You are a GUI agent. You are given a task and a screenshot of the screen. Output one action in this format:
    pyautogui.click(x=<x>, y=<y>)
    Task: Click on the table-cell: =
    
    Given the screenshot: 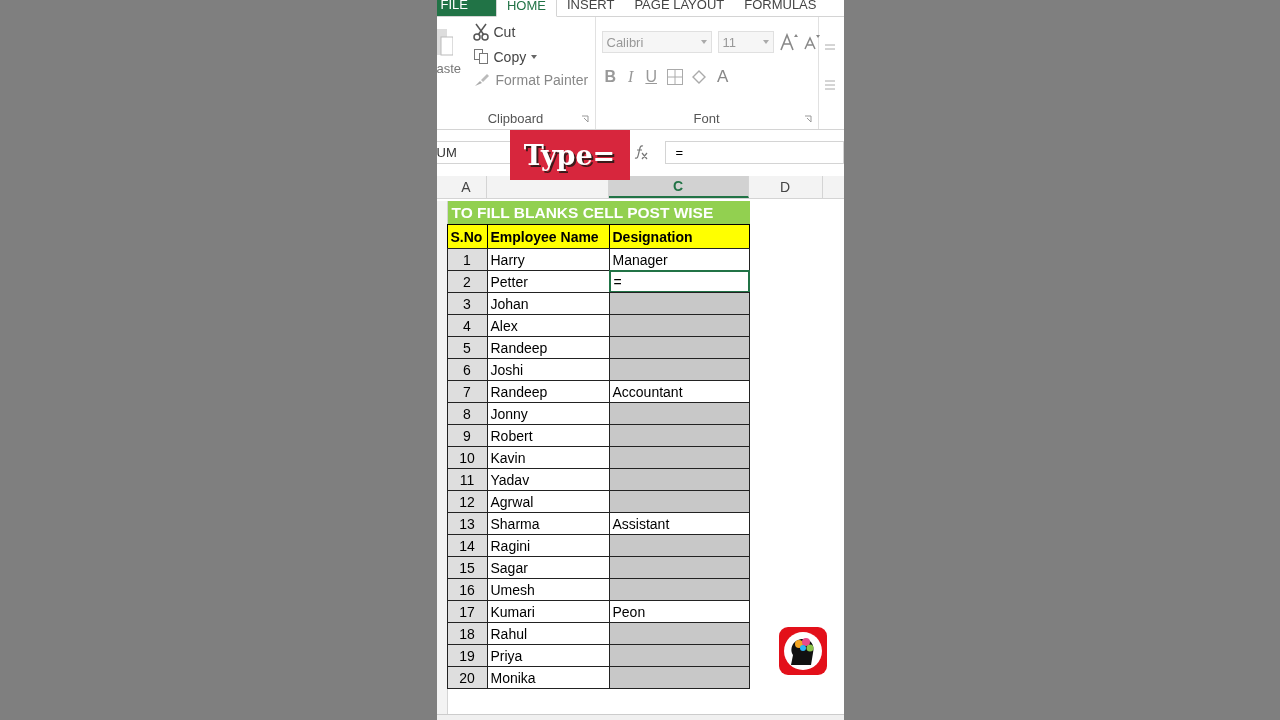 What is the action you would take?
    pyautogui.click(x=679, y=281)
    